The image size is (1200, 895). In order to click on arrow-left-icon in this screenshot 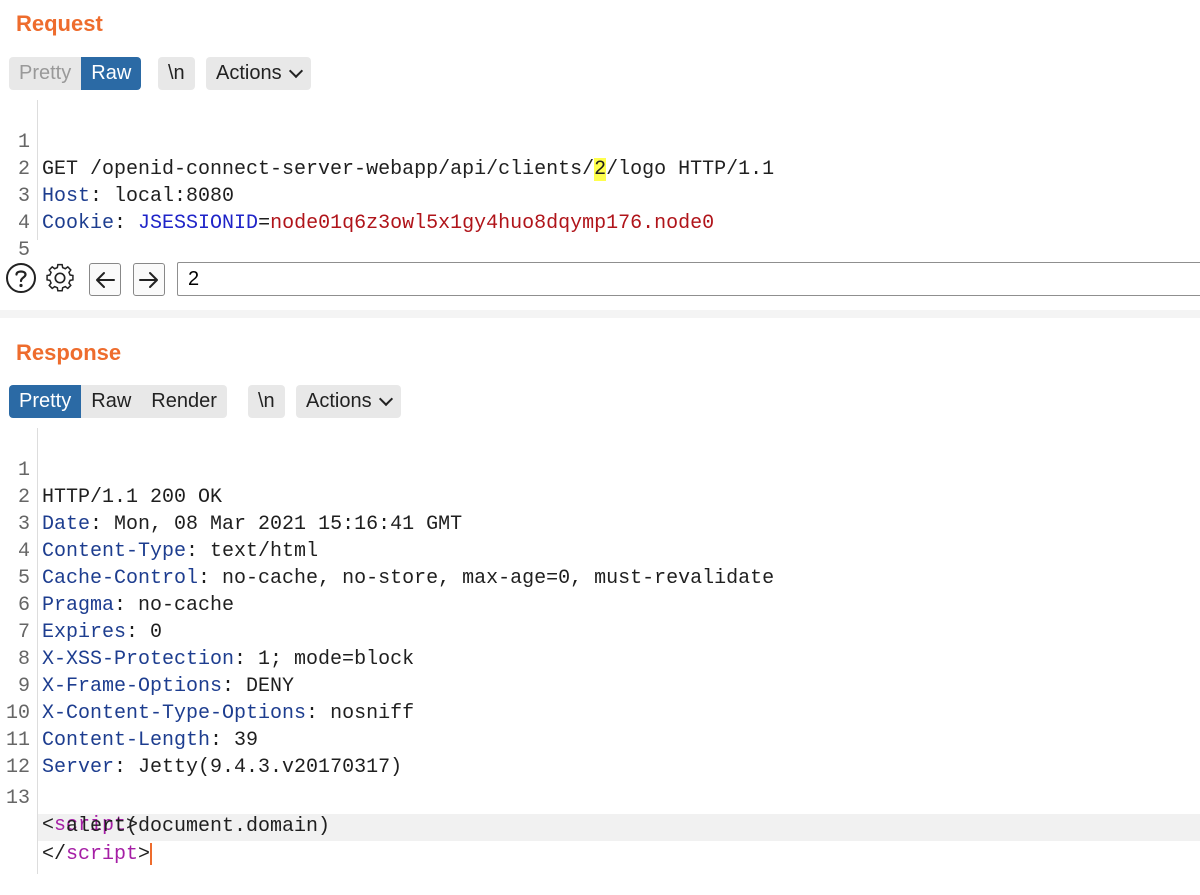, I will do `click(105, 279)`.